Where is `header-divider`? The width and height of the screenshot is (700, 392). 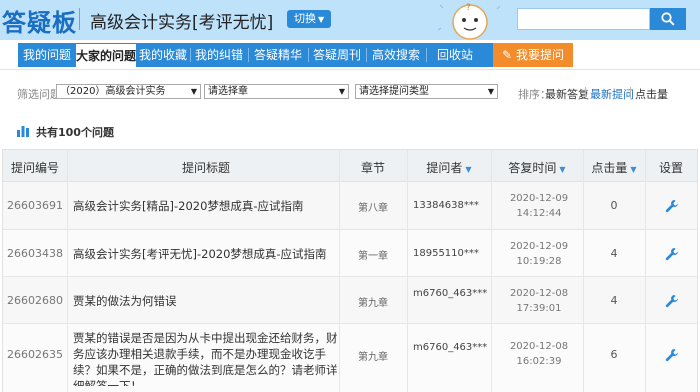 header-divider is located at coordinates (79, 19).